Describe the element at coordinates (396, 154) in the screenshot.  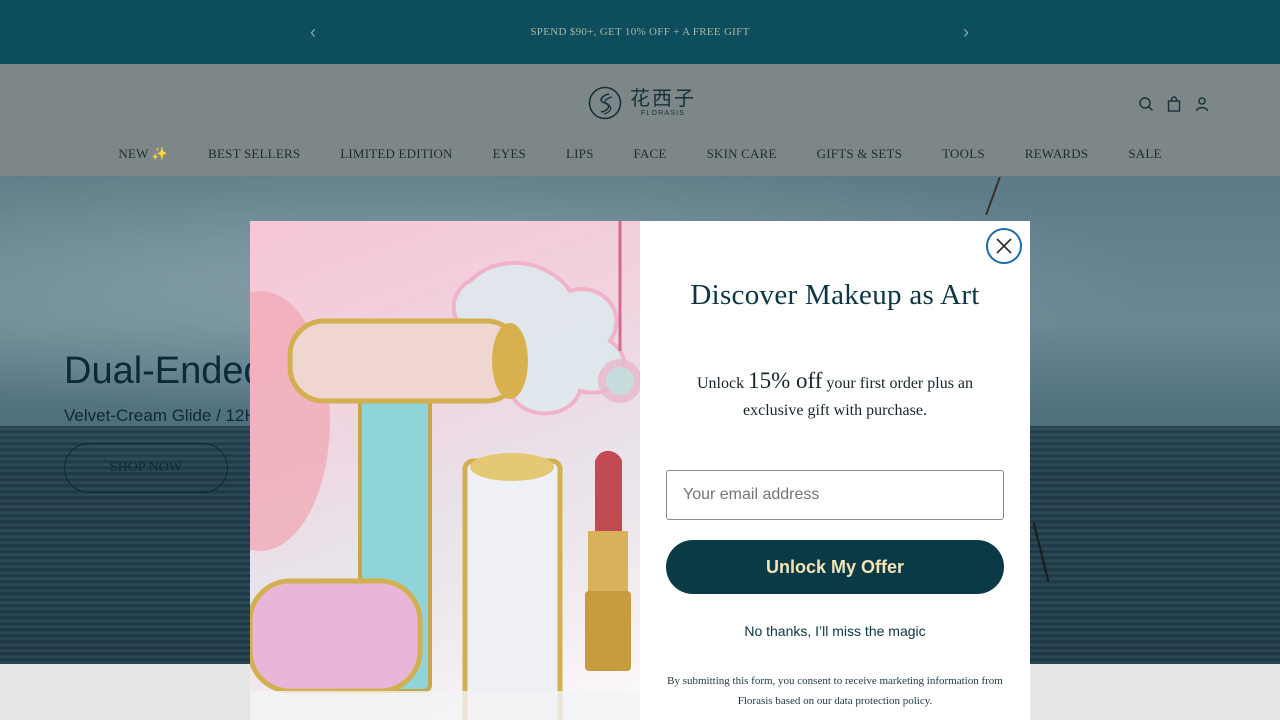
I see `nav-item-limited-edition: LIMITED EDITION` at that location.